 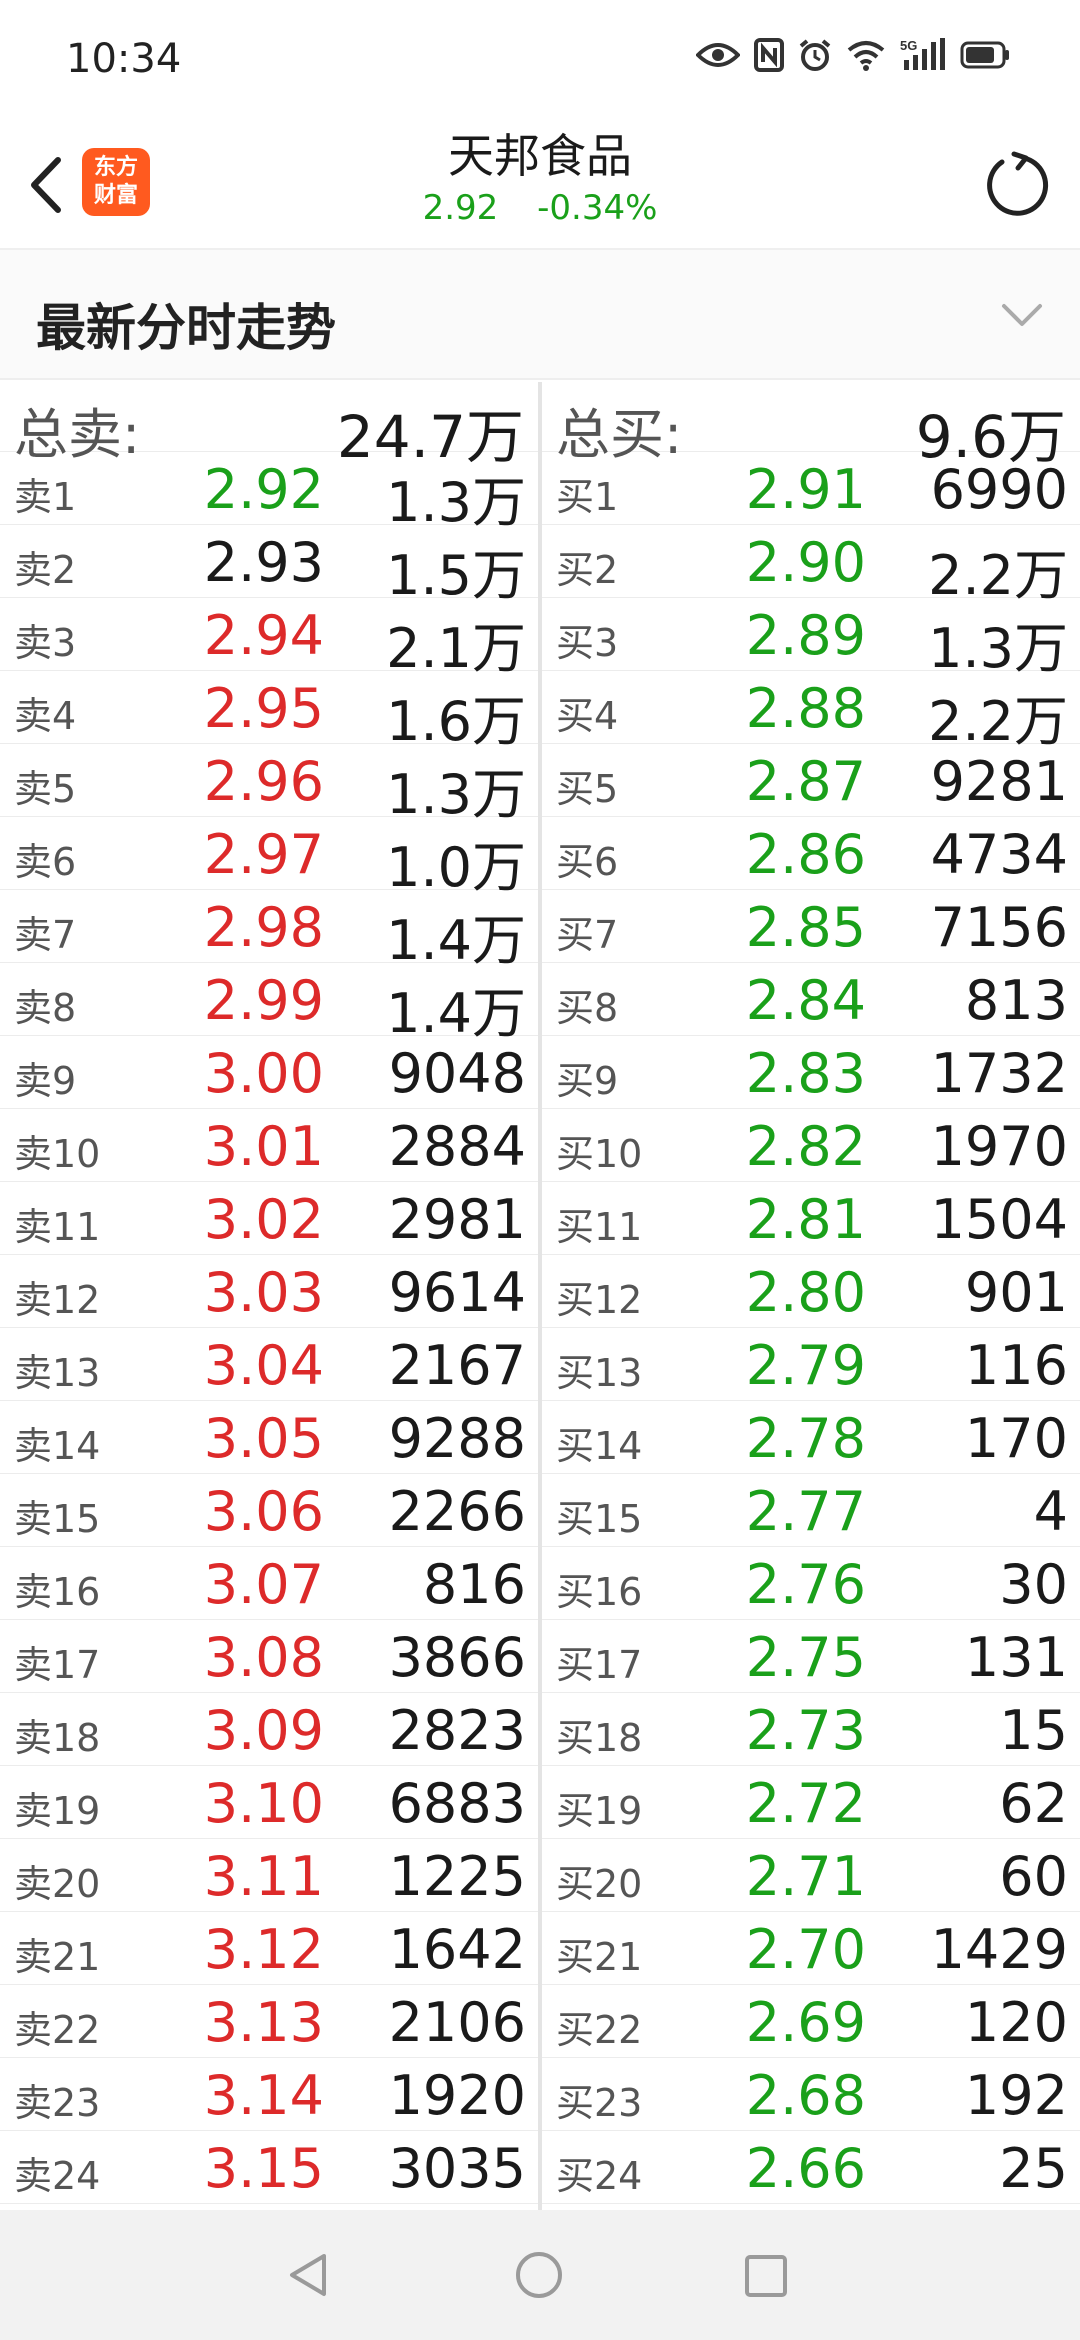 I want to click on buy-order-row: 买24 2.66 25, so click(x=811, y=2167).